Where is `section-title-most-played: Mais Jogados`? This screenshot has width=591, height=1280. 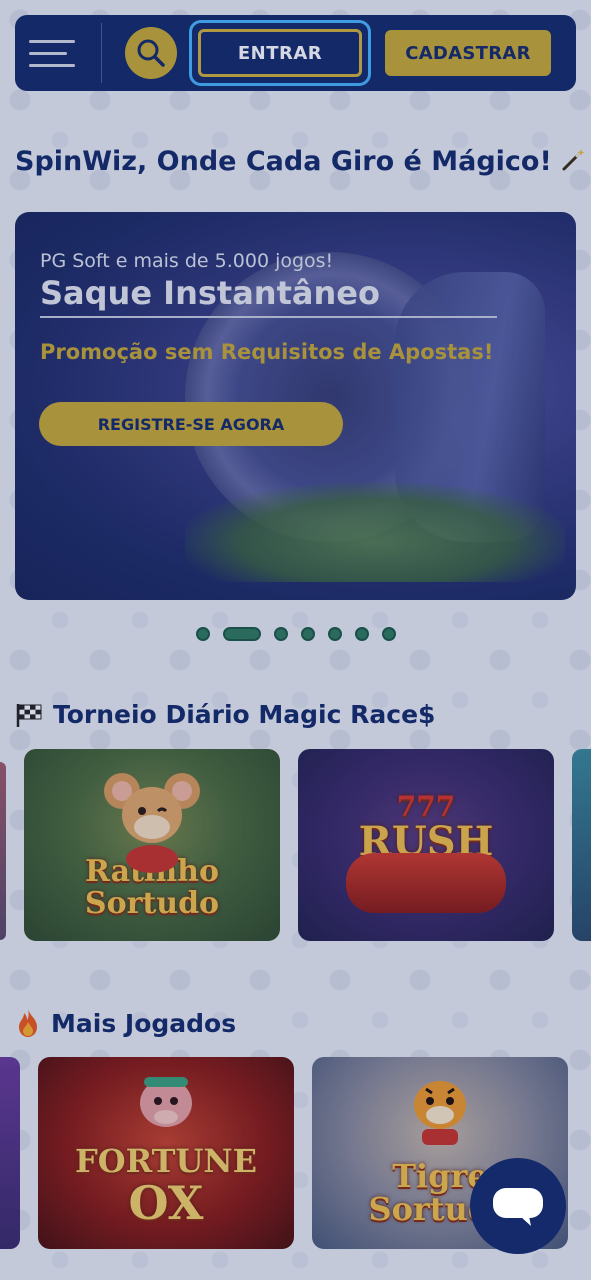
section-title-most-played: Mais Jogados is located at coordinates (295, 1023).